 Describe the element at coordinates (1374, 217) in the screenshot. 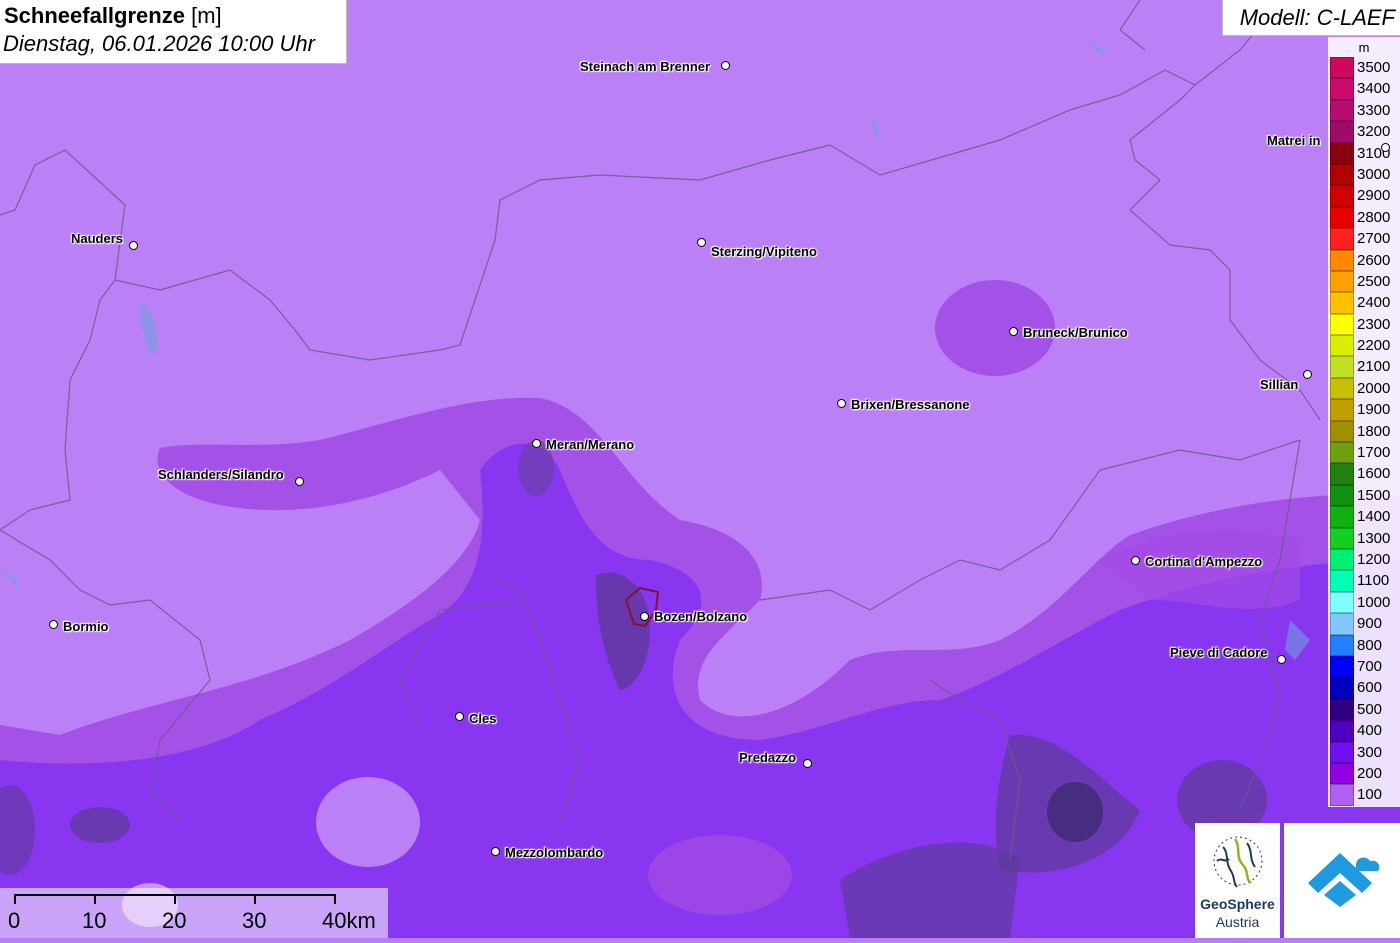

I see `legend-value: 2800` at that location.